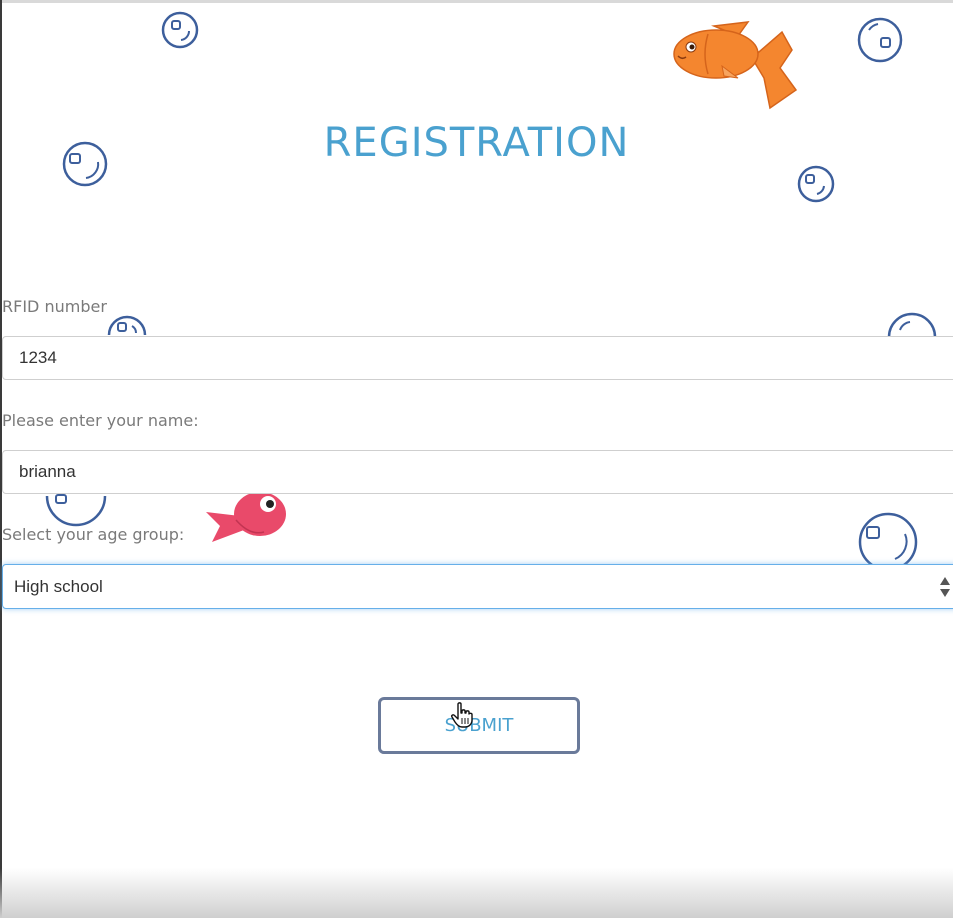 The image size is (953, 918). What do you see at coordinates (479, 725) in the screenshot?
I see `submit-button: SUBMIT` at bounding box center [479, 725].